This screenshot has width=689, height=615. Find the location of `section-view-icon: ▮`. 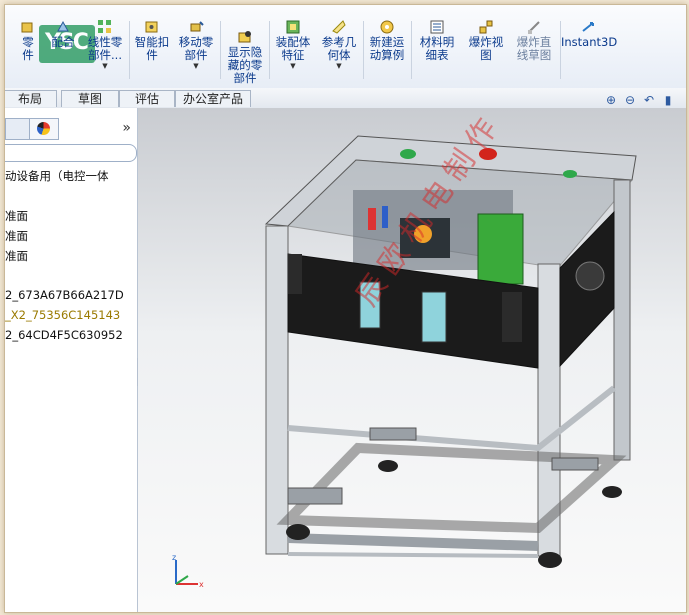

section-view-icon: ▮ is located at coordinates (668, 100).